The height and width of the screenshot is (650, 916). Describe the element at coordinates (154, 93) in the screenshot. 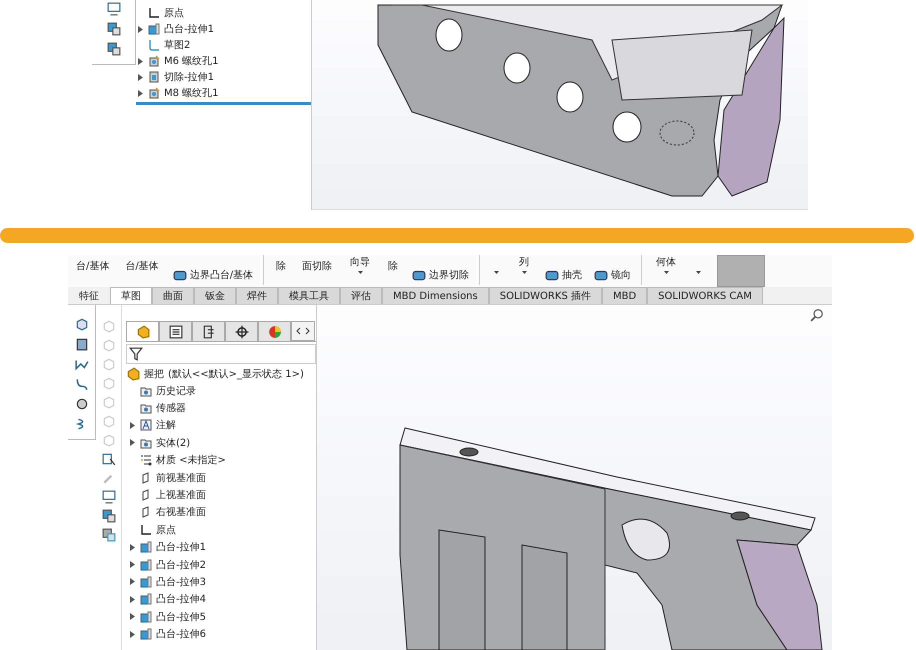

I see `hole-feature-icon` at that location.